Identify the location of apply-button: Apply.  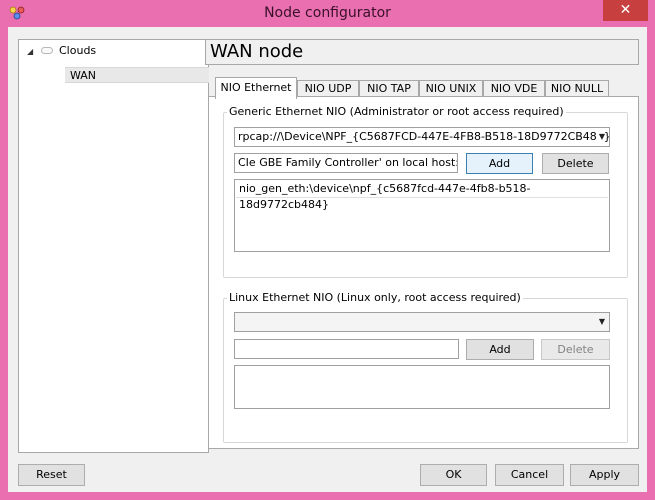
(604, 475).